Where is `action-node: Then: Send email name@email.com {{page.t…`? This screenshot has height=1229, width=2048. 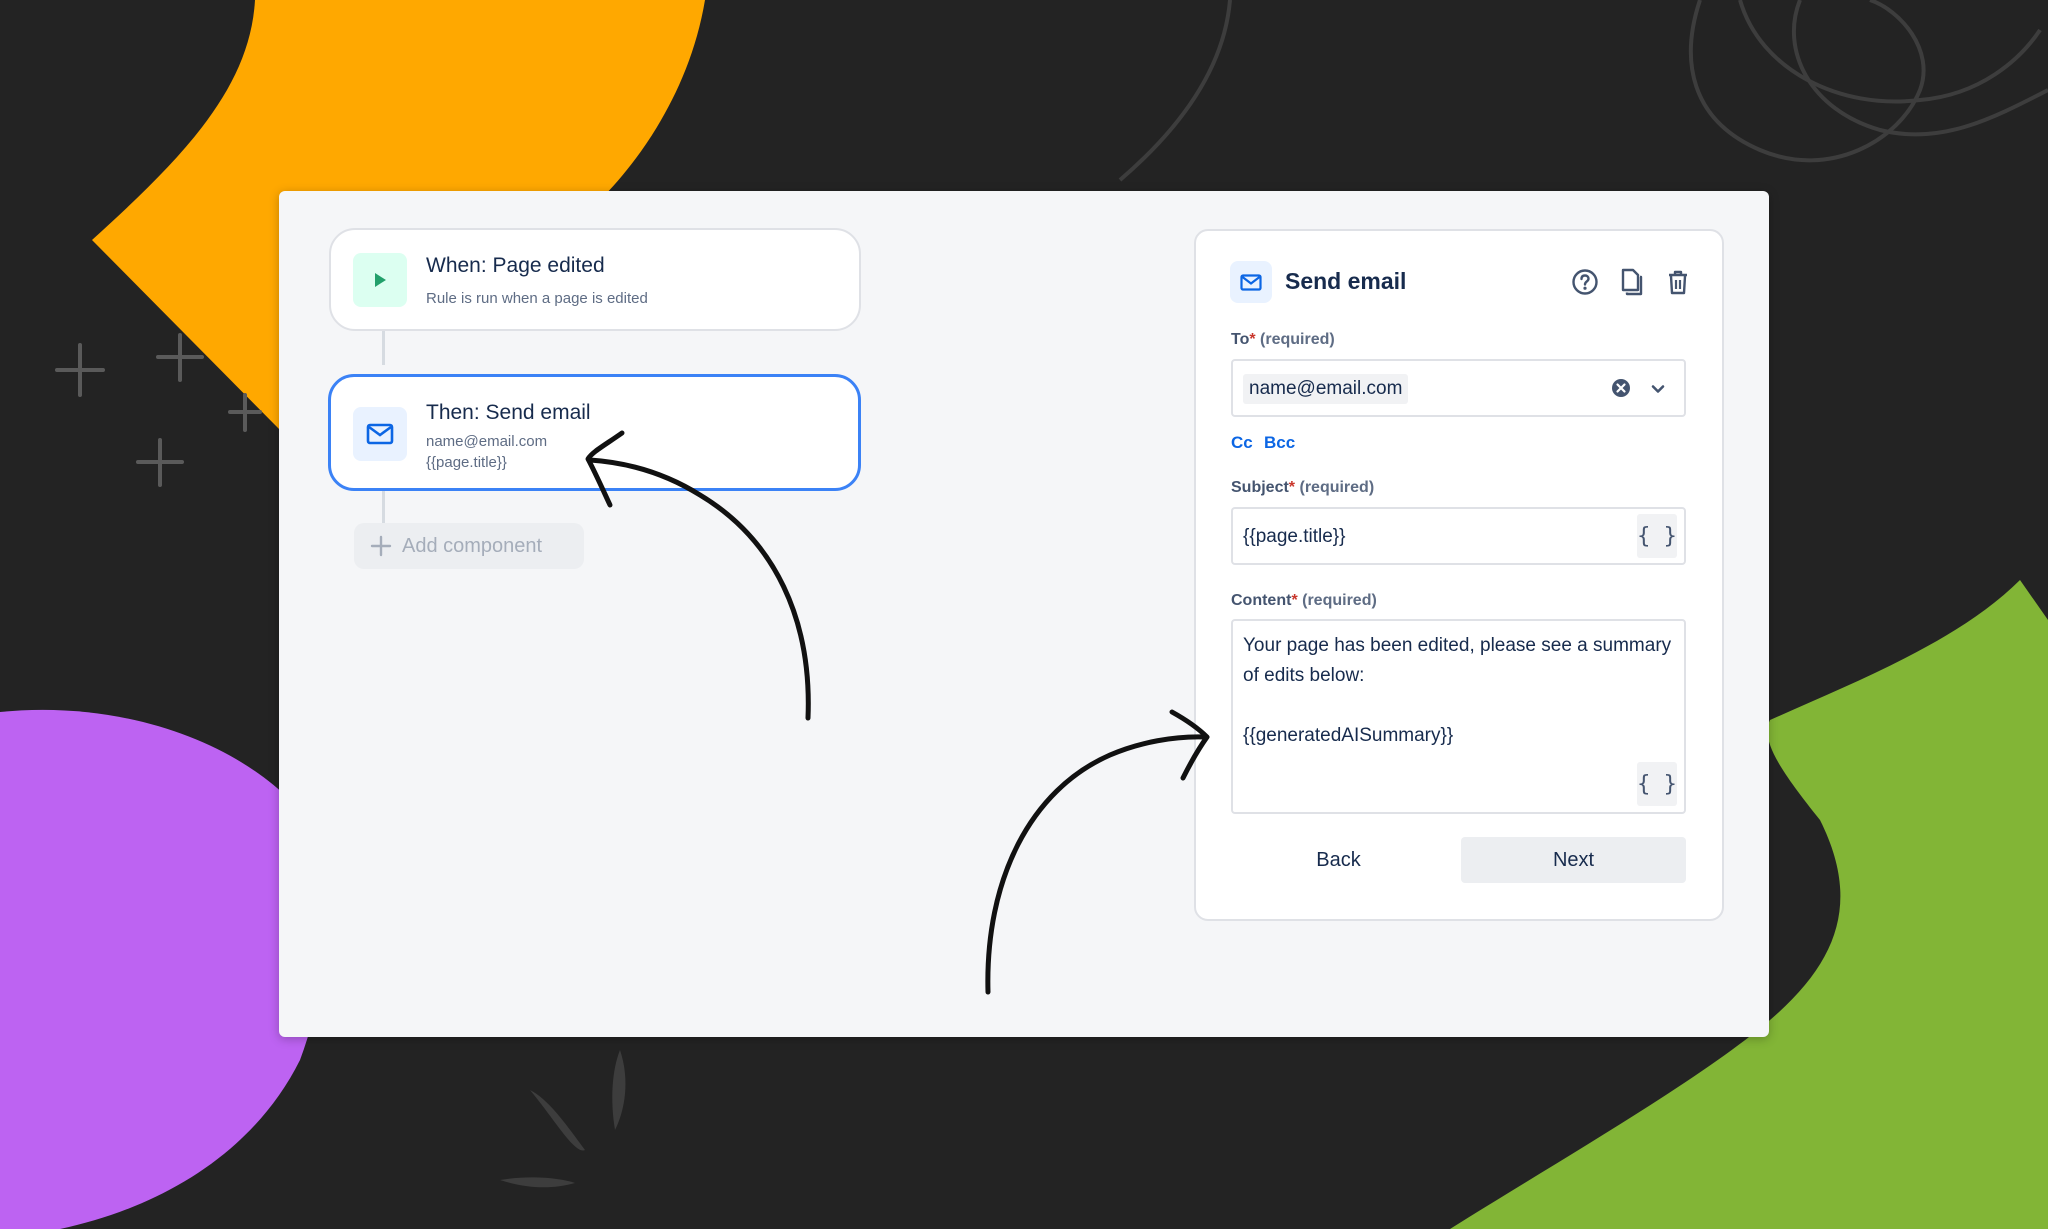
action-node: Then: Send email name@email.com {{page.t… is located at coordinates (594, 432).